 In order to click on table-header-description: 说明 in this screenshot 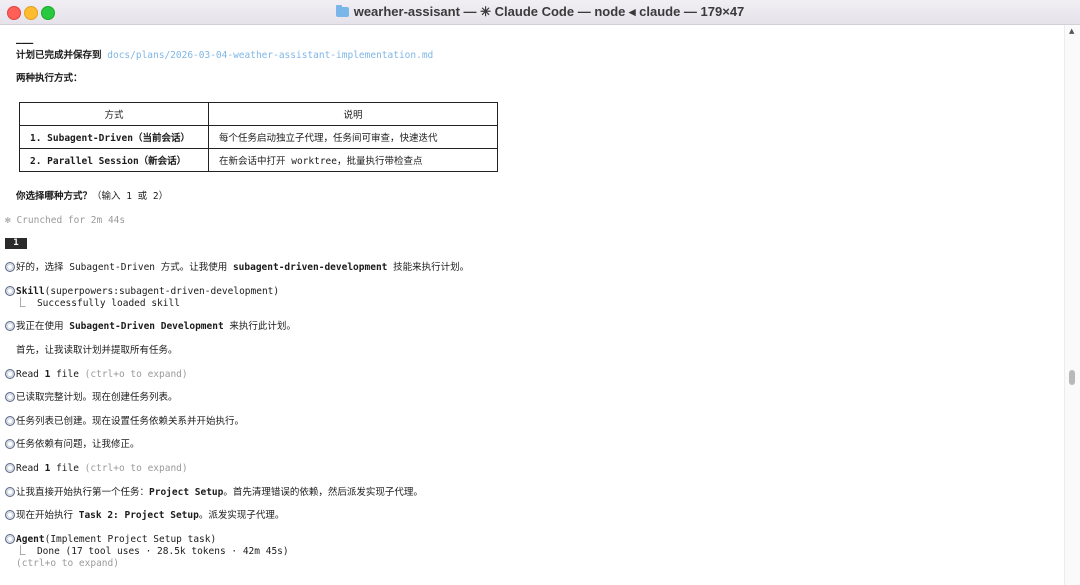, I will do `click(353, 114)`.